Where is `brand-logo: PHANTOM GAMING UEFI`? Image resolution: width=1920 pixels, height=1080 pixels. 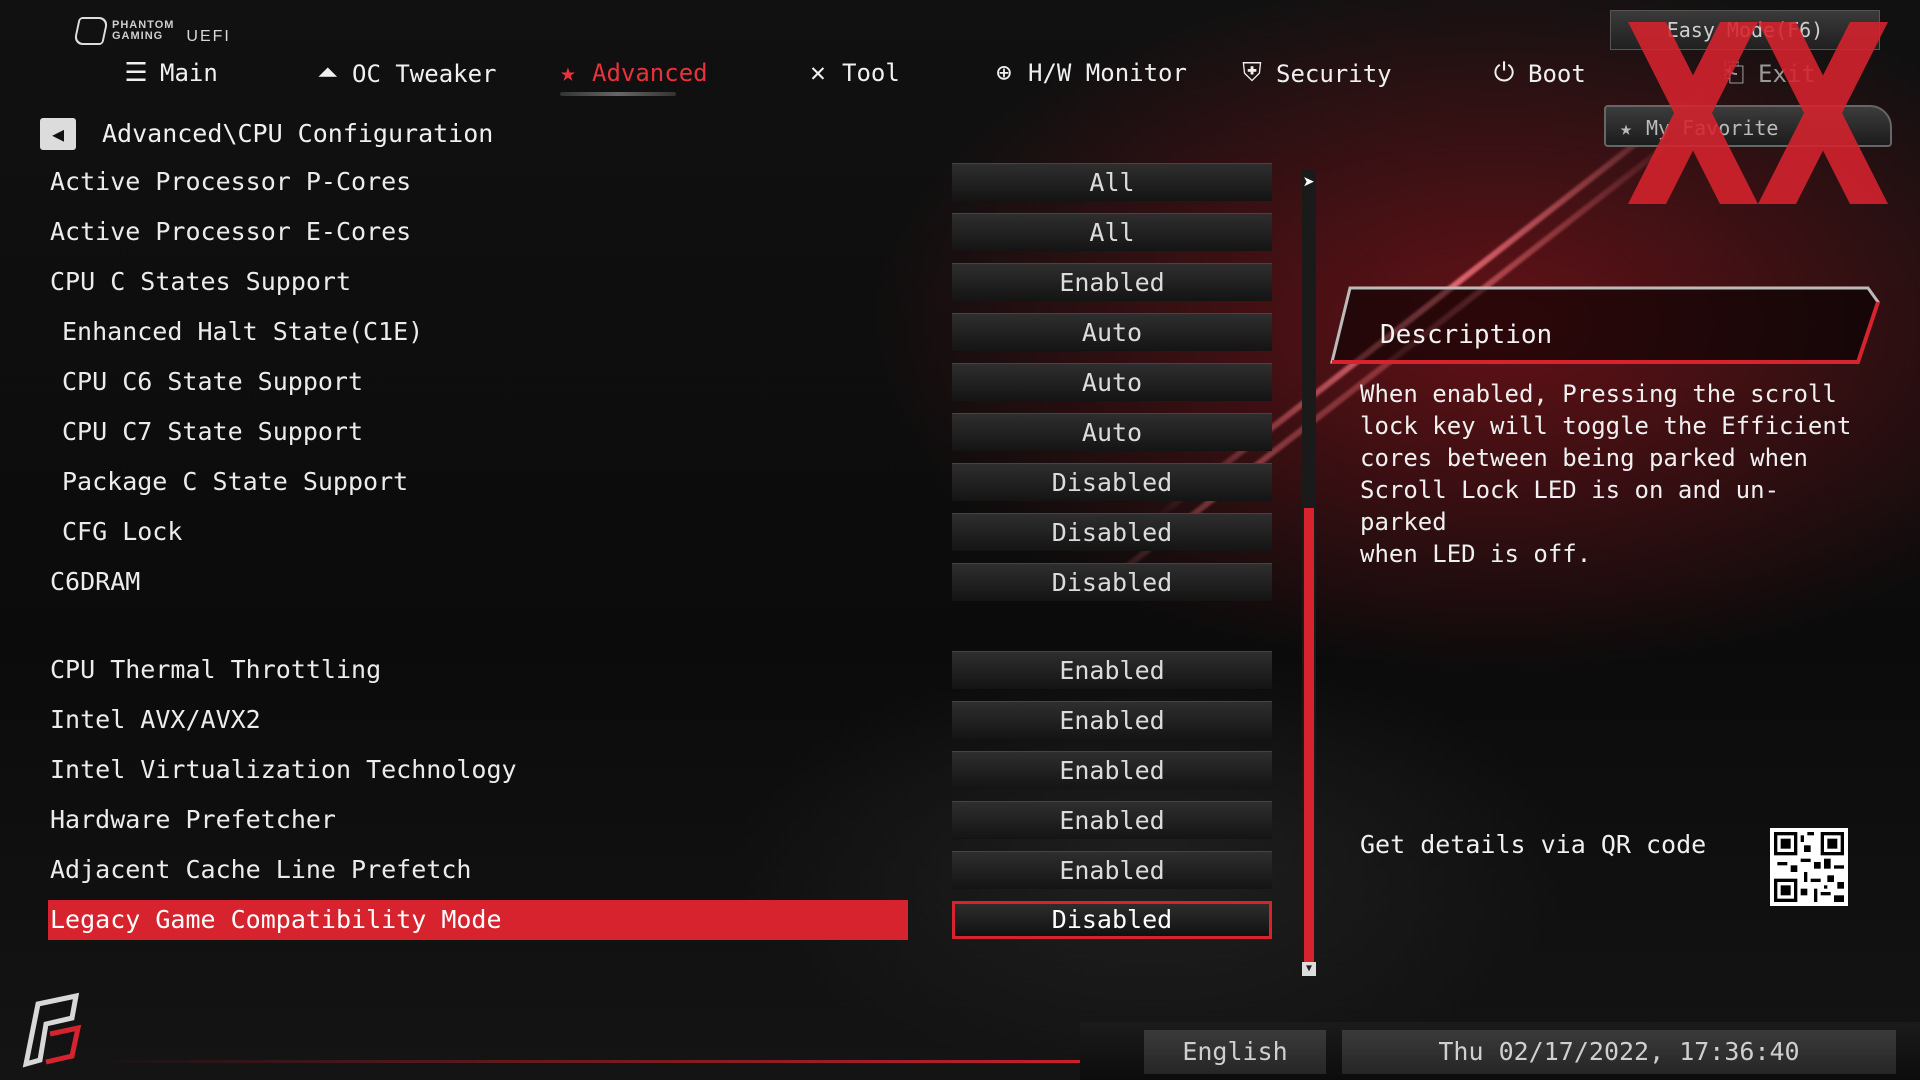
brand-logo: PHANTOM GAMING UEFI is located at coordinates (152, 31).